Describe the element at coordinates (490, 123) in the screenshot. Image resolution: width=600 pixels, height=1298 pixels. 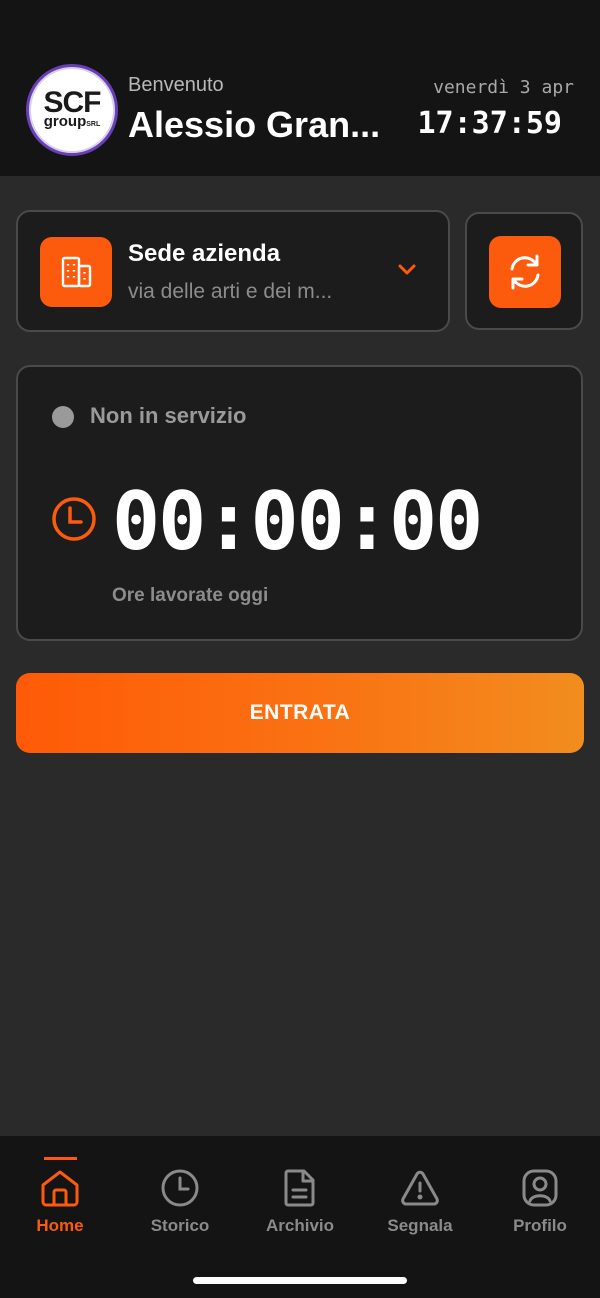
I see `current-time: 17:37:59` at that location.